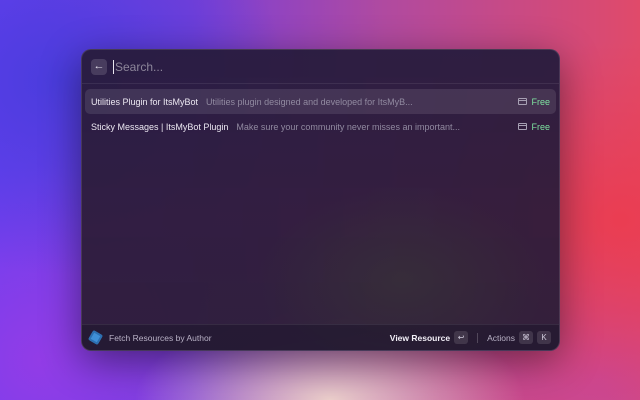 The width and height of the screenshot is (640, 400). What do you see at coordinates (461, 337) in the screenshot?
I see `enter-key-hint: ↩` at bounding box center [461, 337].